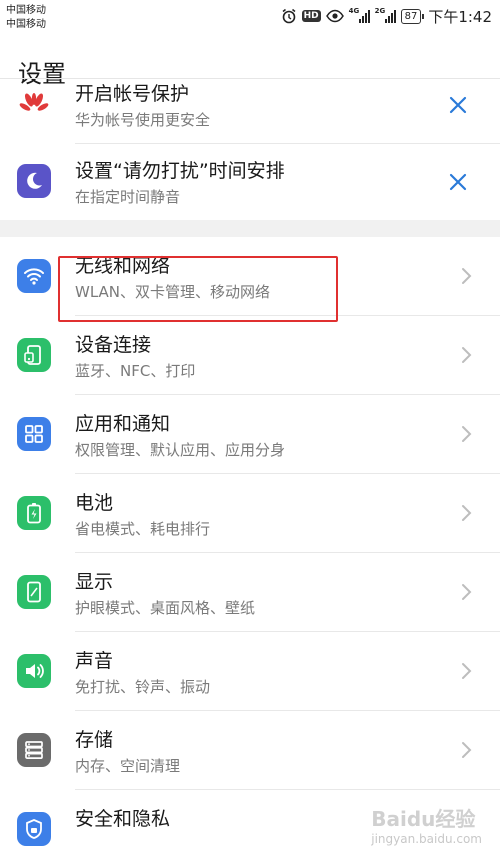 The height and width of the screenshot is (852, 500). Describe the element at coordinates (34, 513) in the screenshot. I see `battery-icon` at that location.